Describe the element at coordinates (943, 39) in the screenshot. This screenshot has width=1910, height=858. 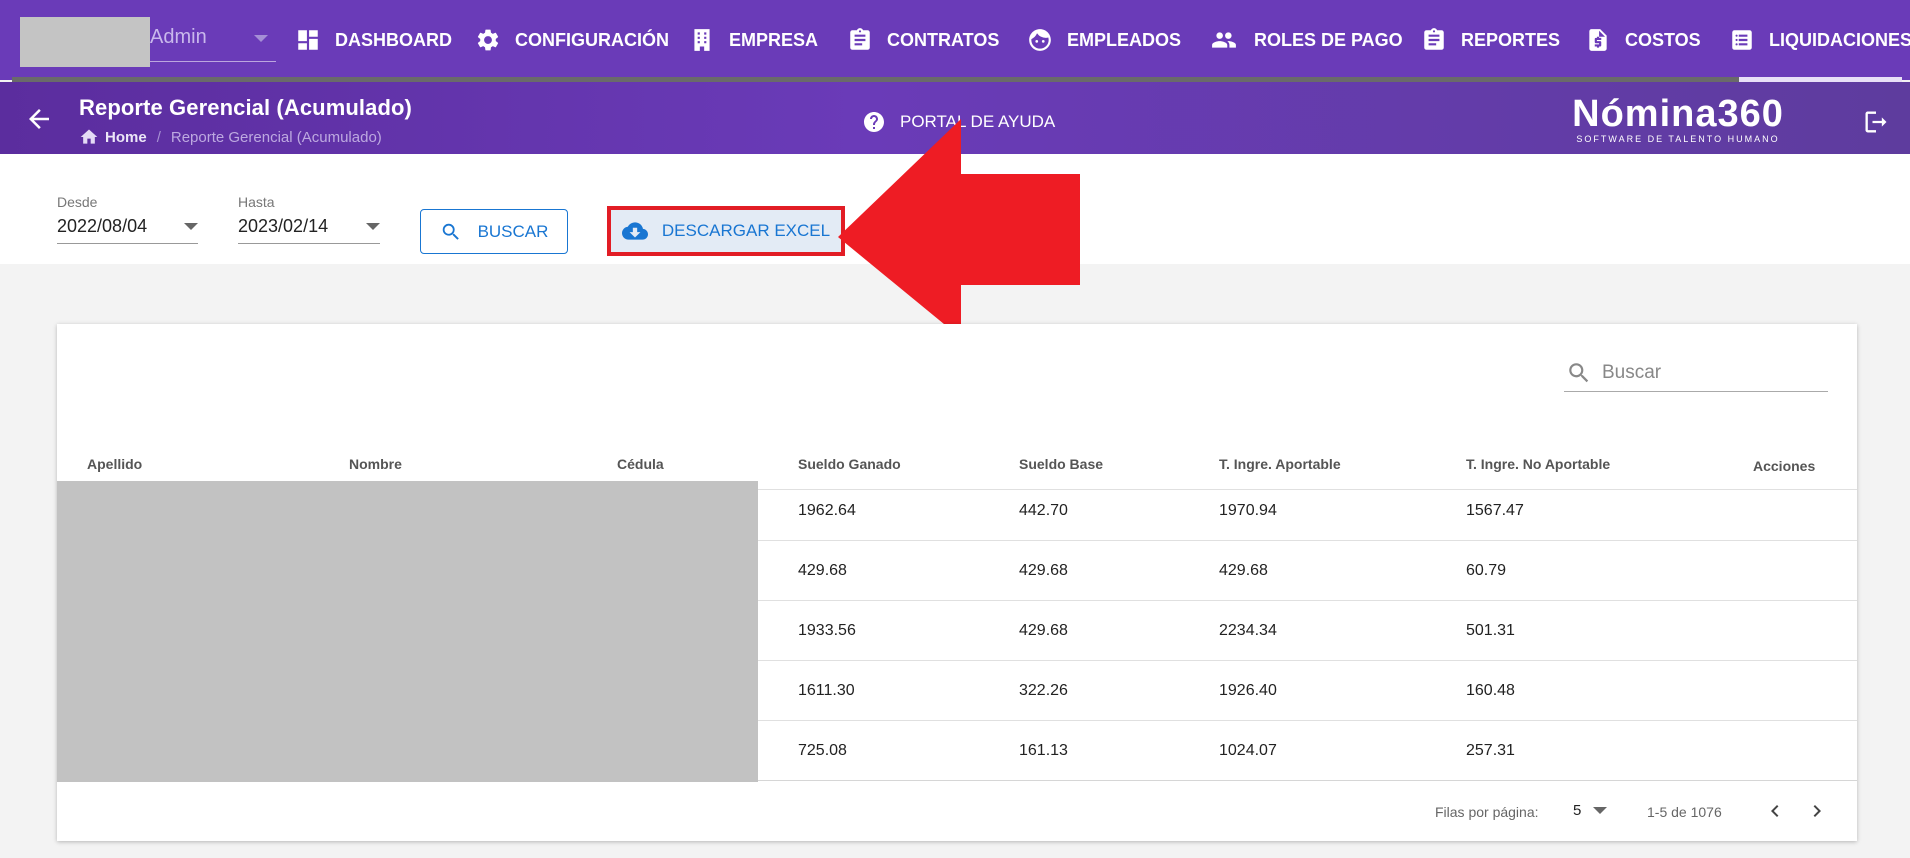
I see `nav-item-label: CONTRATOS` at that location.